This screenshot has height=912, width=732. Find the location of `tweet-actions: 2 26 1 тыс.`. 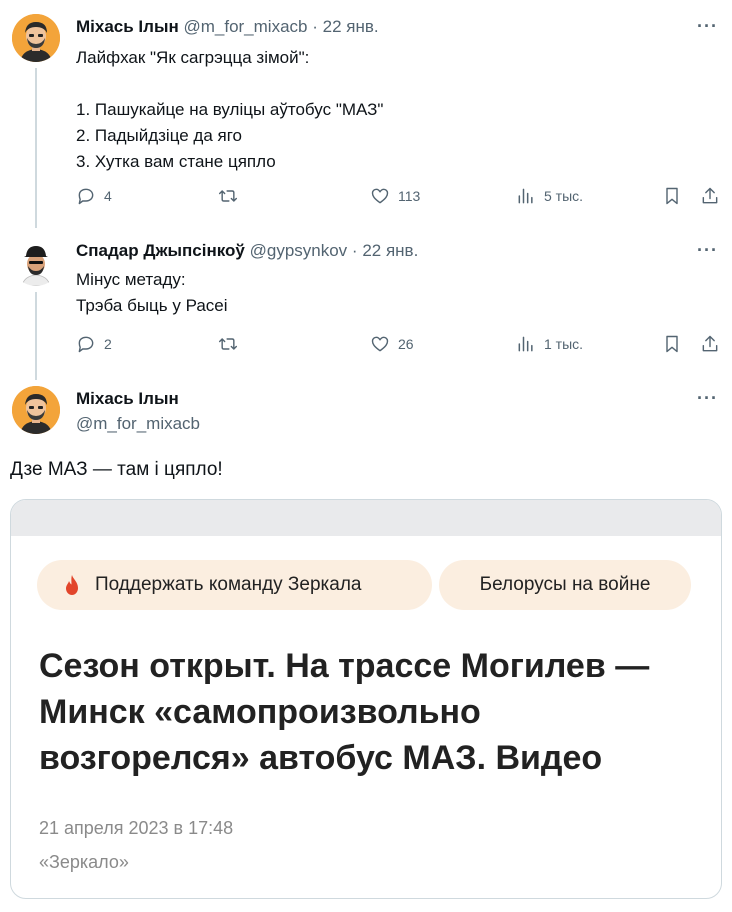

tweet-actions: 2 26 1 тыс. is located at coordinates (398, 346).